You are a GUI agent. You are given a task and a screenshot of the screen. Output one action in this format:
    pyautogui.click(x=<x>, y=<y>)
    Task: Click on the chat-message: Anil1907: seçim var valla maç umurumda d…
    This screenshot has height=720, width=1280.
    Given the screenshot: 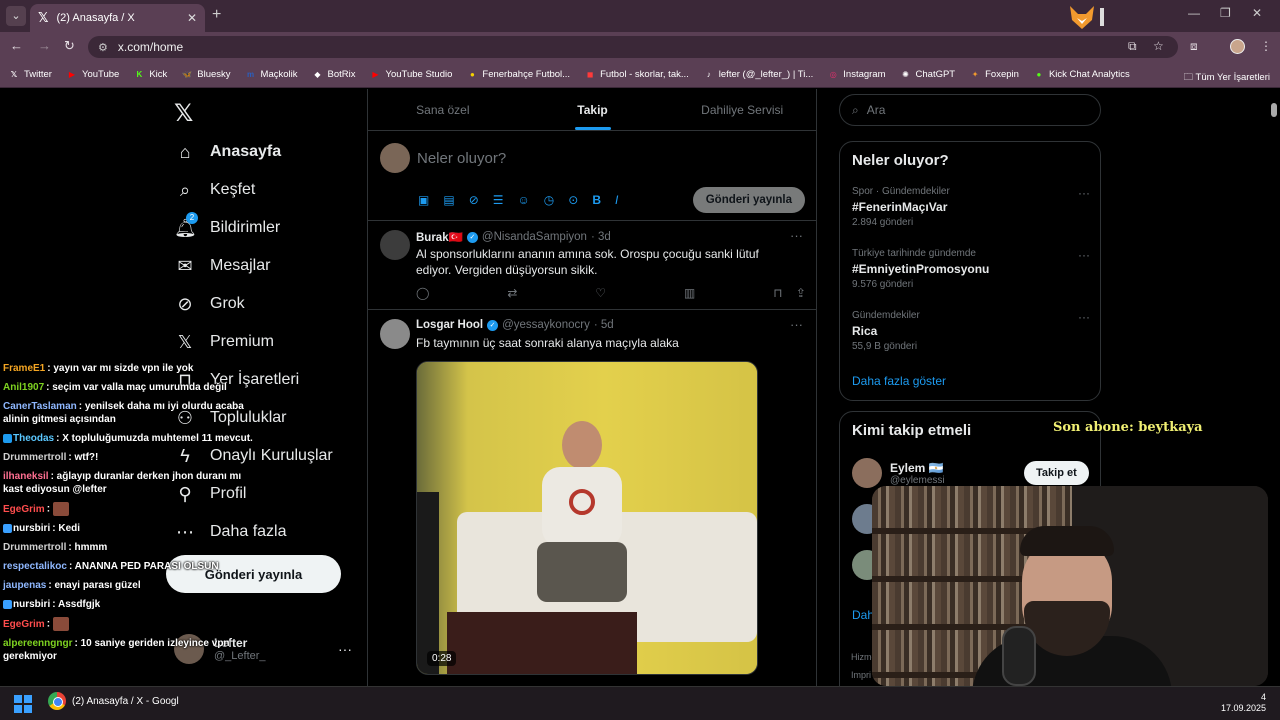 What is the action you would take?
    pyautogui.click(x=133, y=387)
    